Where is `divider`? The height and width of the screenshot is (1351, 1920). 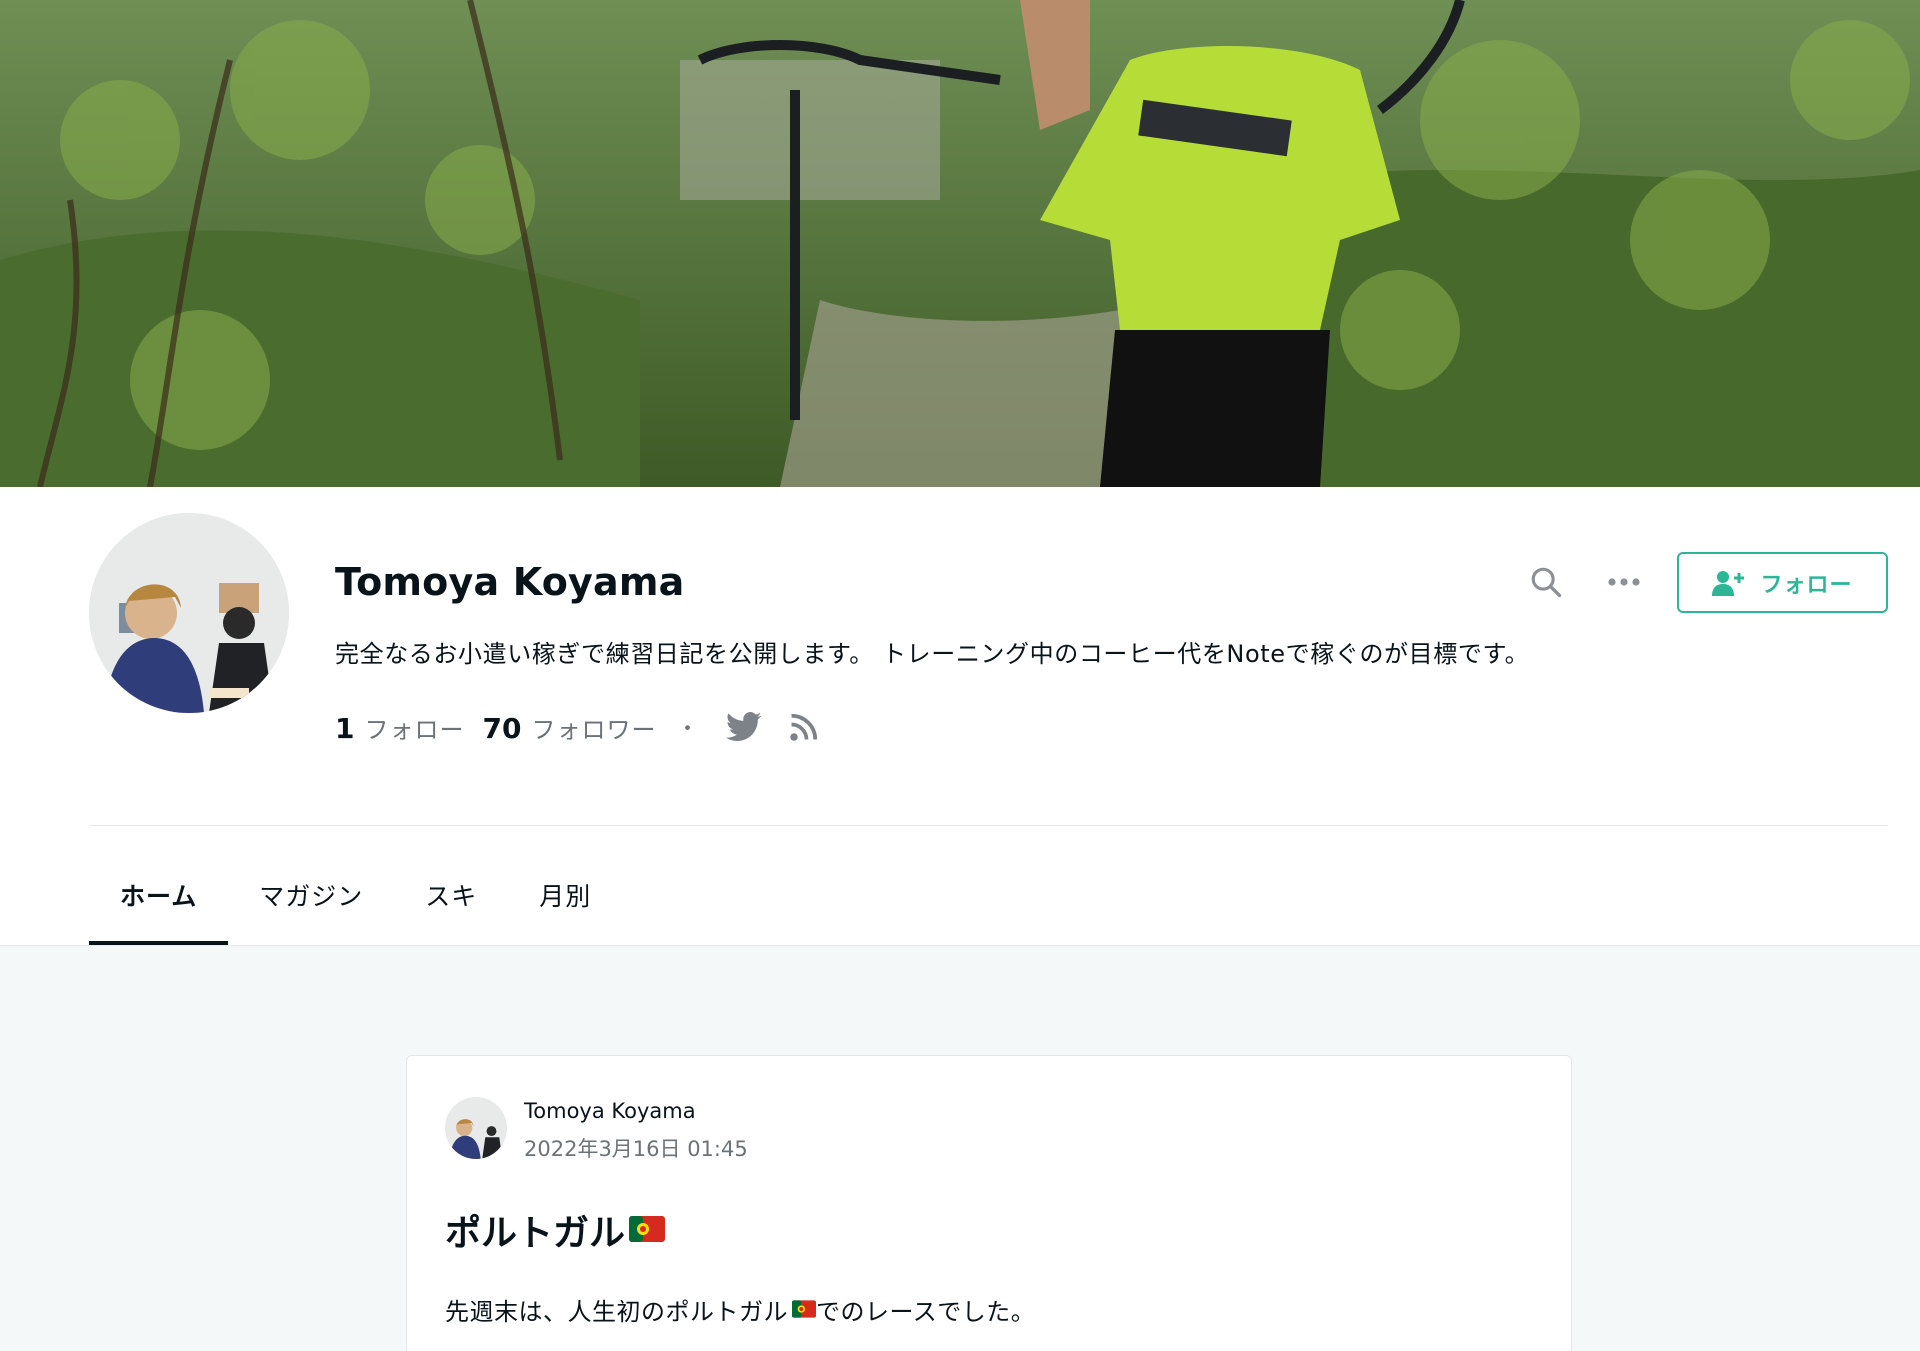 divider is located at coordinates (988, 825).